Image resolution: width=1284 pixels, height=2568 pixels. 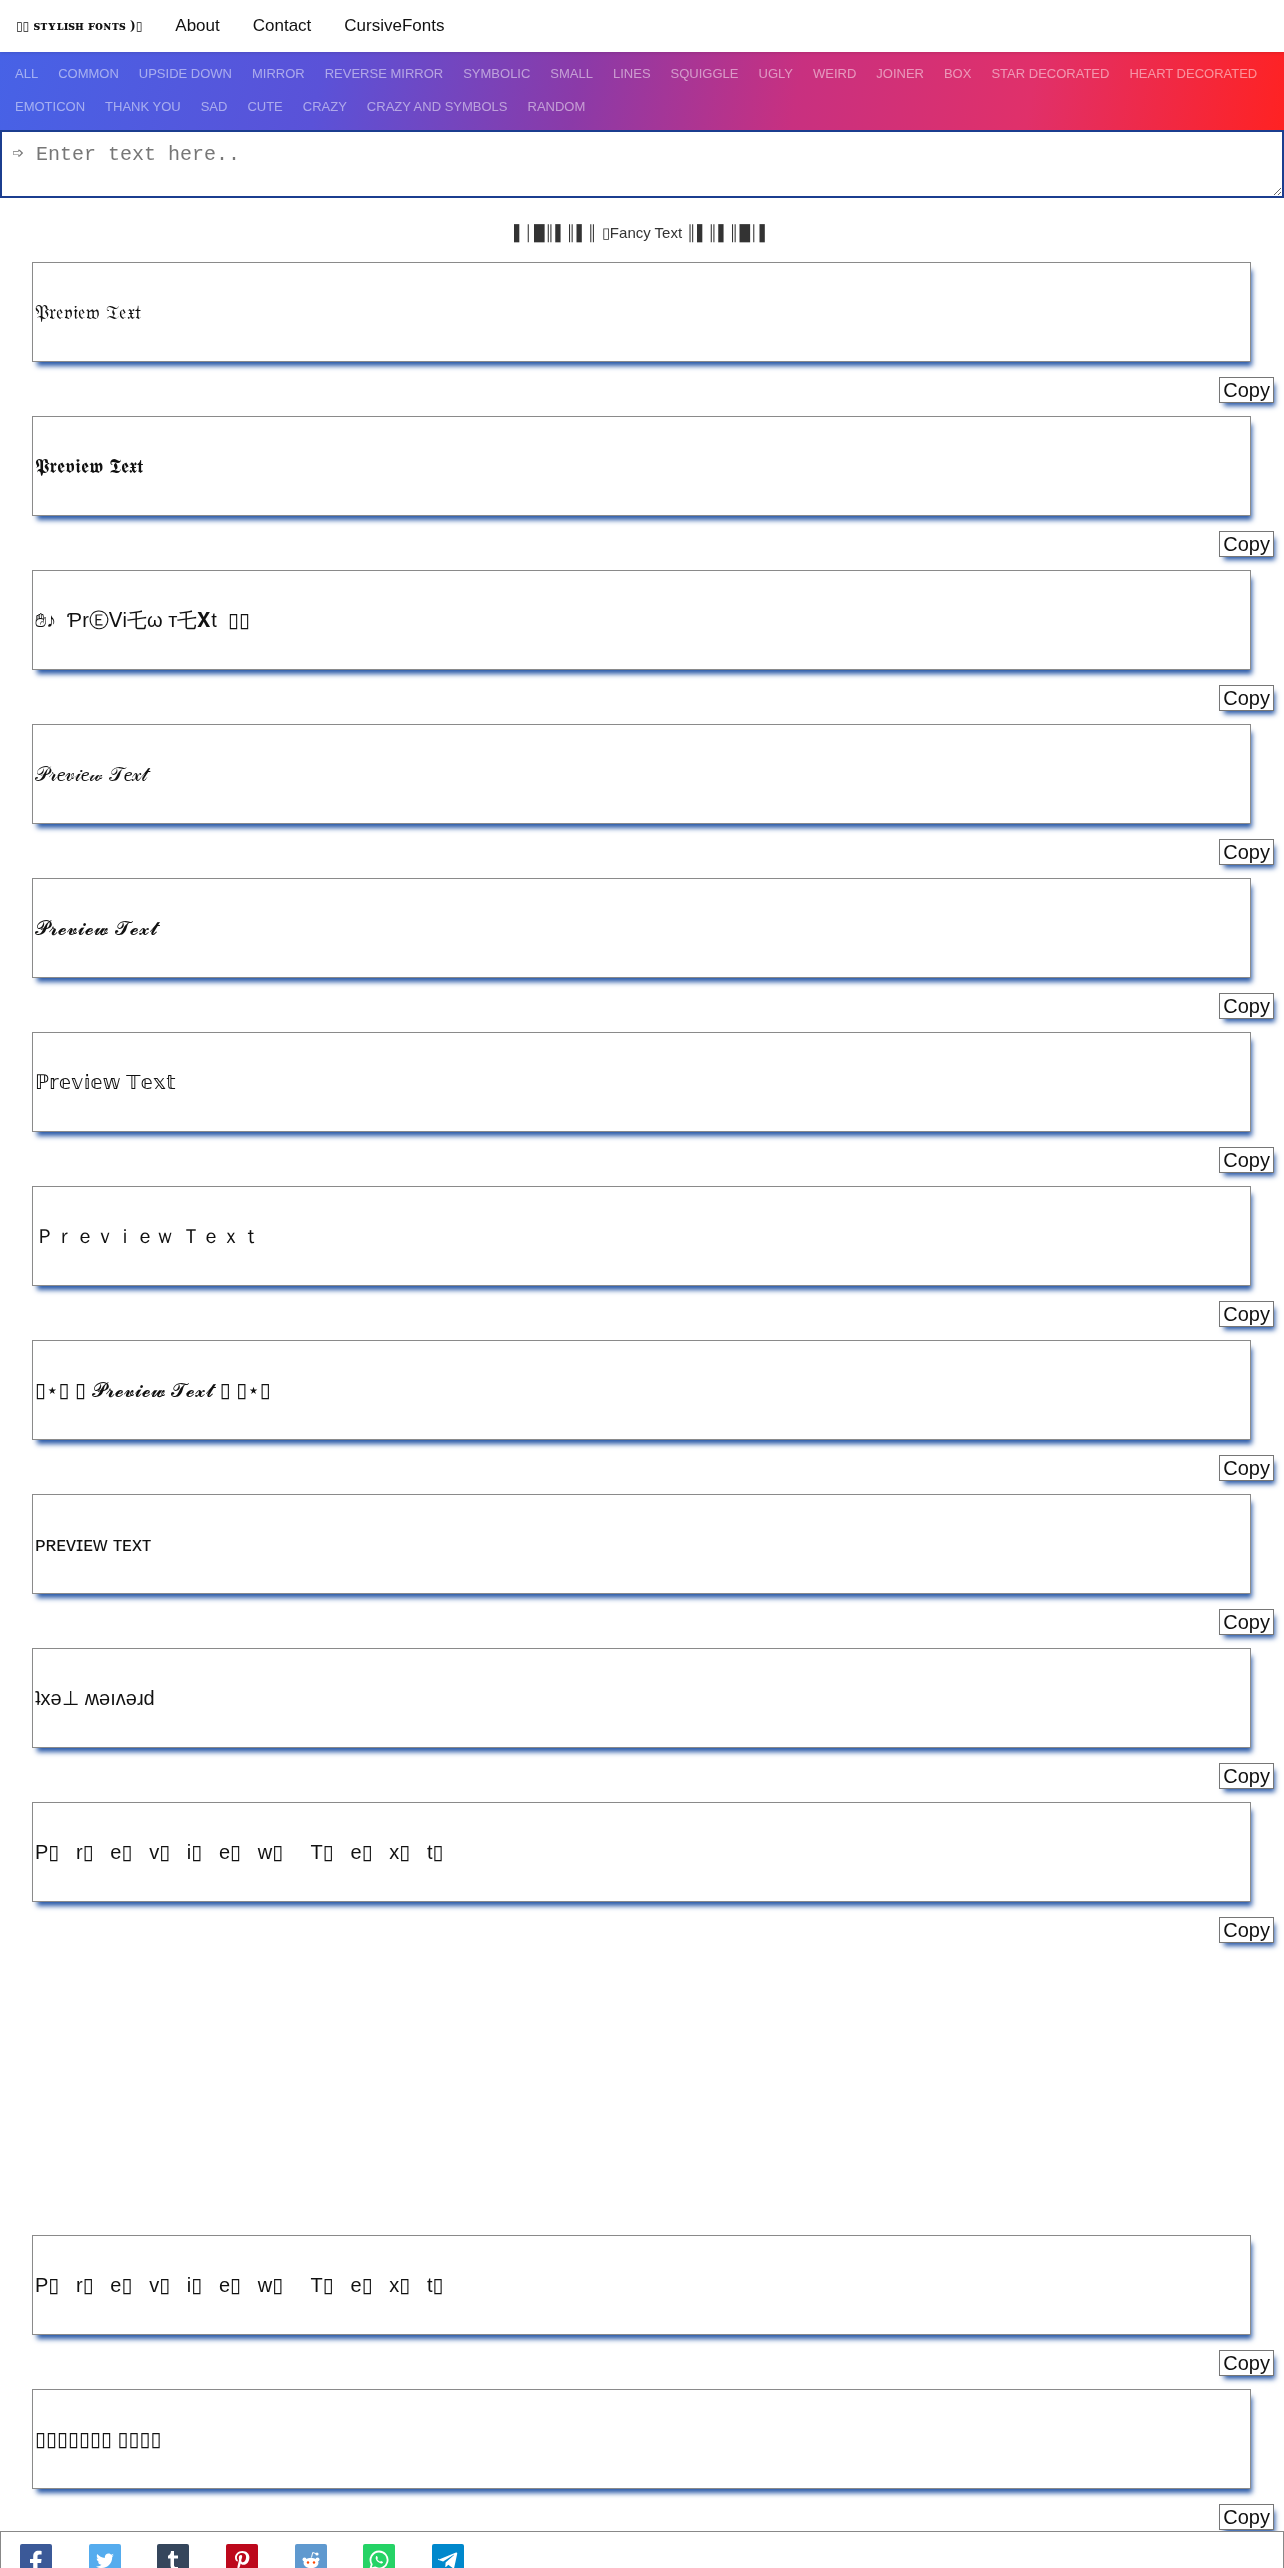 What do you see at coordinates (88, 312) in the screenshot?
I see `preview-text: 𝔓𝔯𝔢𝔳𝔦𝔢𝔴 𝔗𝔢𝔵𝔱` at bounding box center [88, 312].